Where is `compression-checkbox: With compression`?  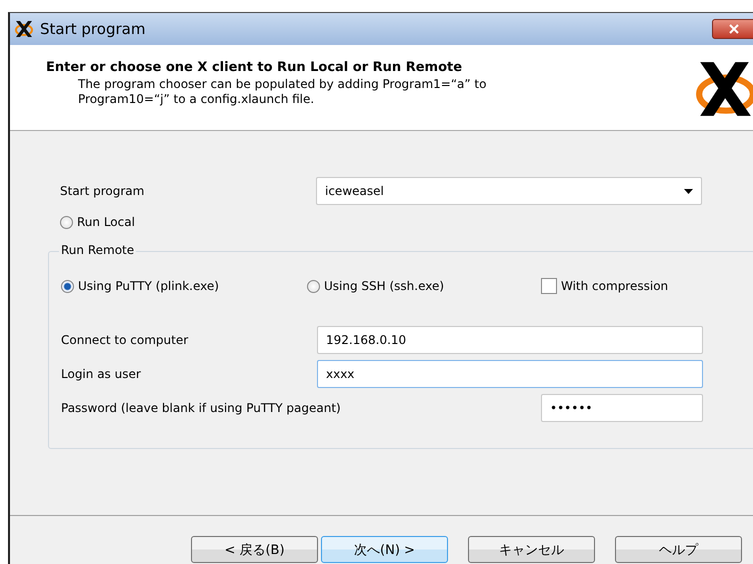
compression-checkbox: With compression is located at coordinates (604, 286).